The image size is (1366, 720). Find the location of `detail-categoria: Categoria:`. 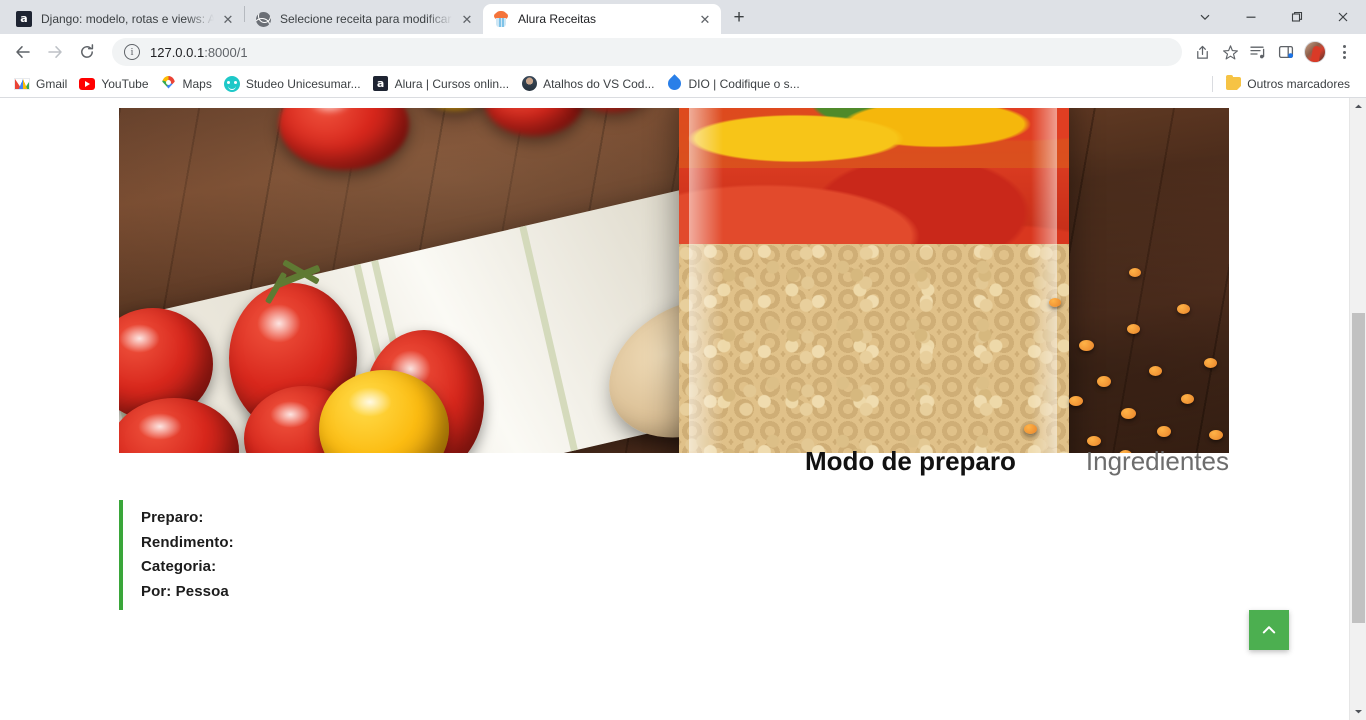

detail-categoria: Categoria: is located at coordinates (179, 566).